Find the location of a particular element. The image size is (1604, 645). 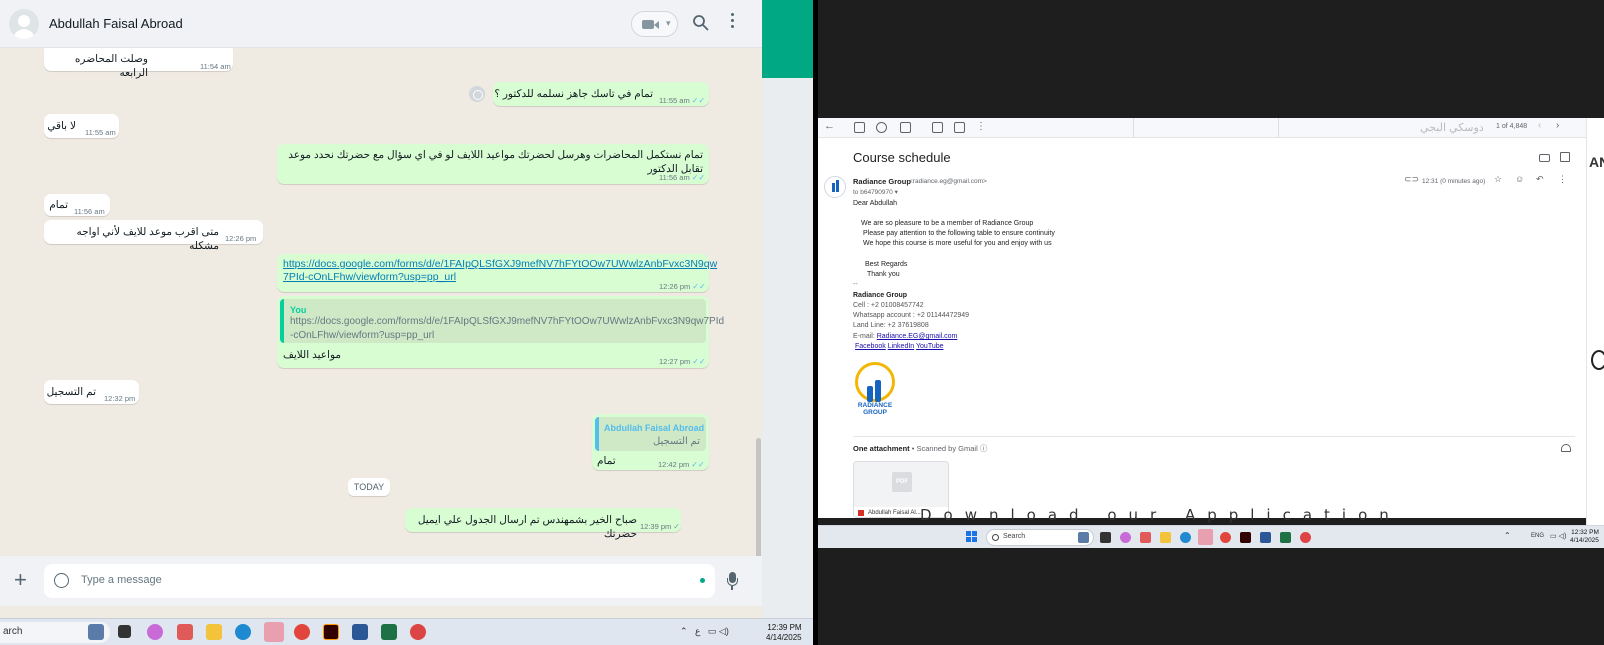

message-time: 12:32 pm is located at coordinates (120, 398).